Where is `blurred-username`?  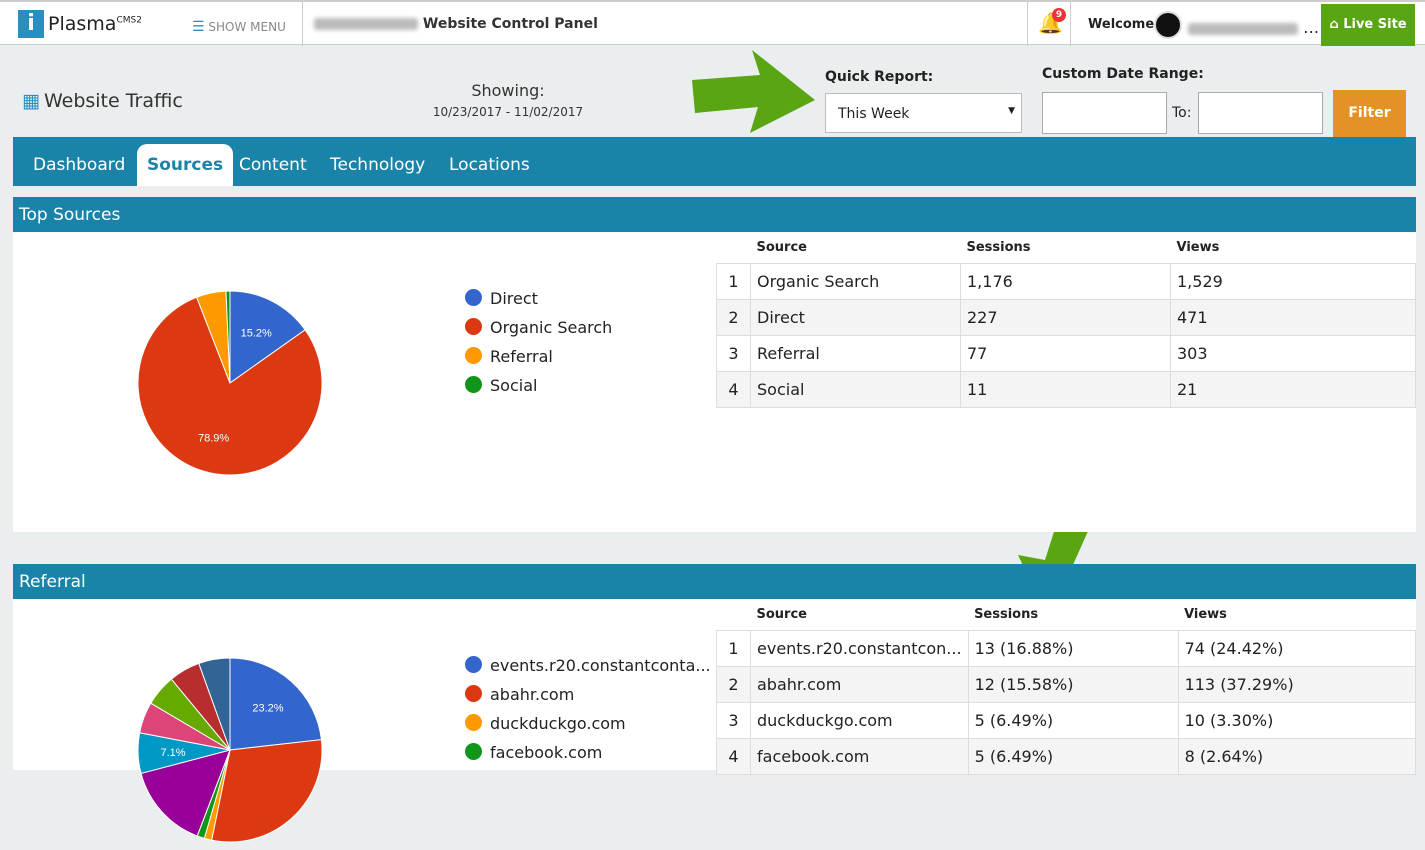
blurred-username is located at coordinates (1243, 28).